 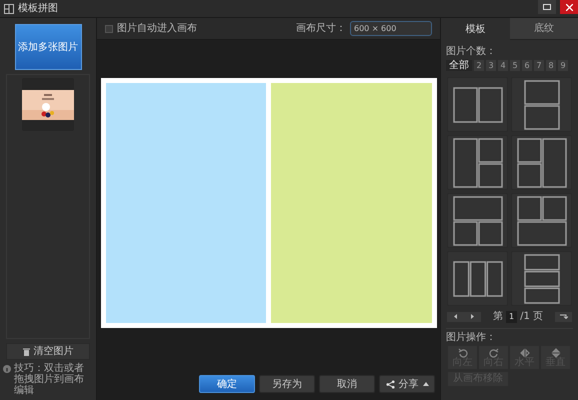 What do you see at coordinates (544, 29) in the screenshot?
I see `tab: 底纹` at bounding box center [544, 29].